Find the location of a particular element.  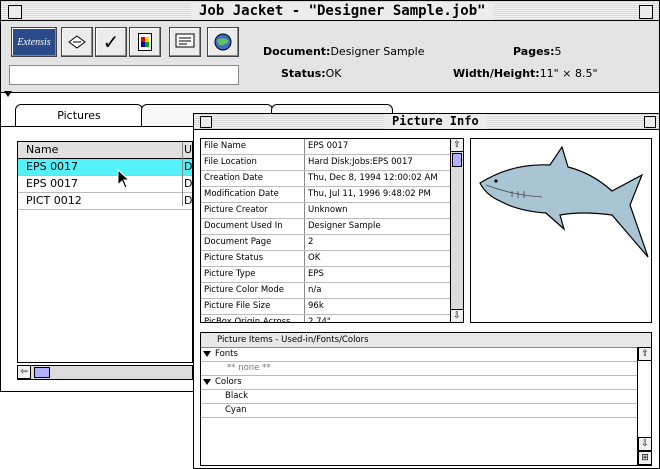

row-u: D is located at coordinates (188, 166).